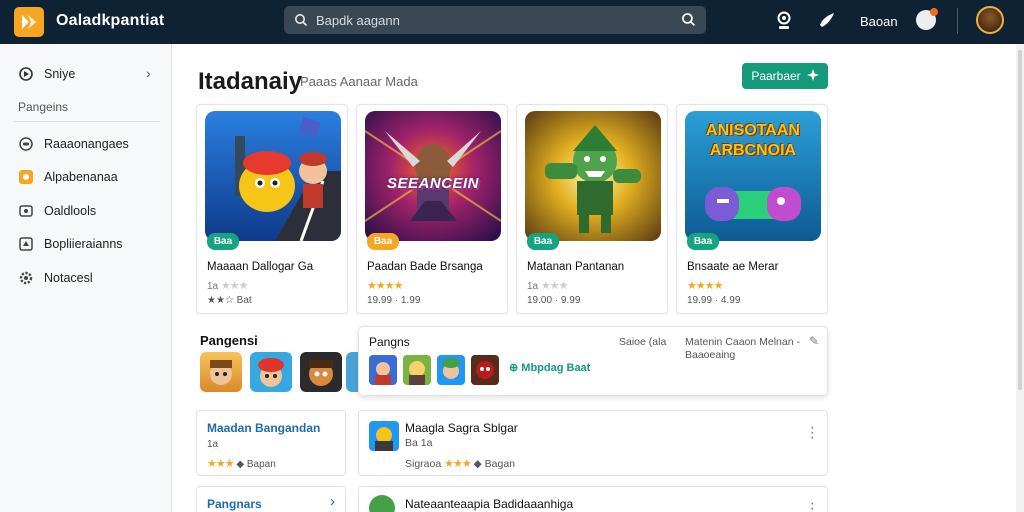 The height and width of the screenshot is (512, 1024). What do you see at coordinates (87, 121) in the screenshot?
I see `sidebar-divider` at bounding box center [87, 121].